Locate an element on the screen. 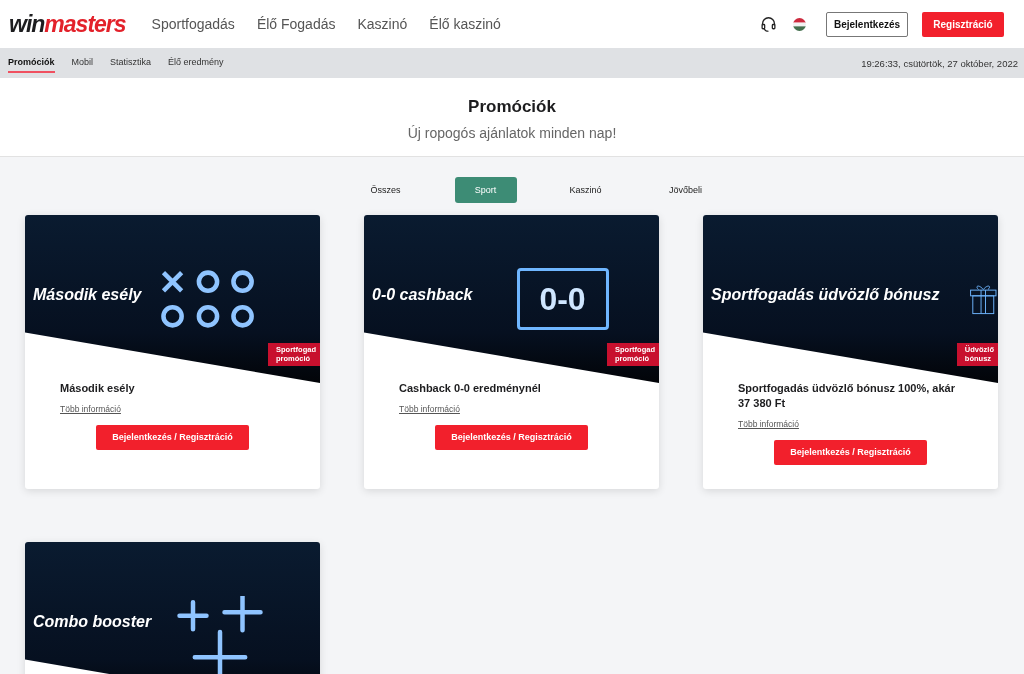 This screenshot has width=1024, height=674. nav-link: Kaszinó is located at coordinates (382, 24).